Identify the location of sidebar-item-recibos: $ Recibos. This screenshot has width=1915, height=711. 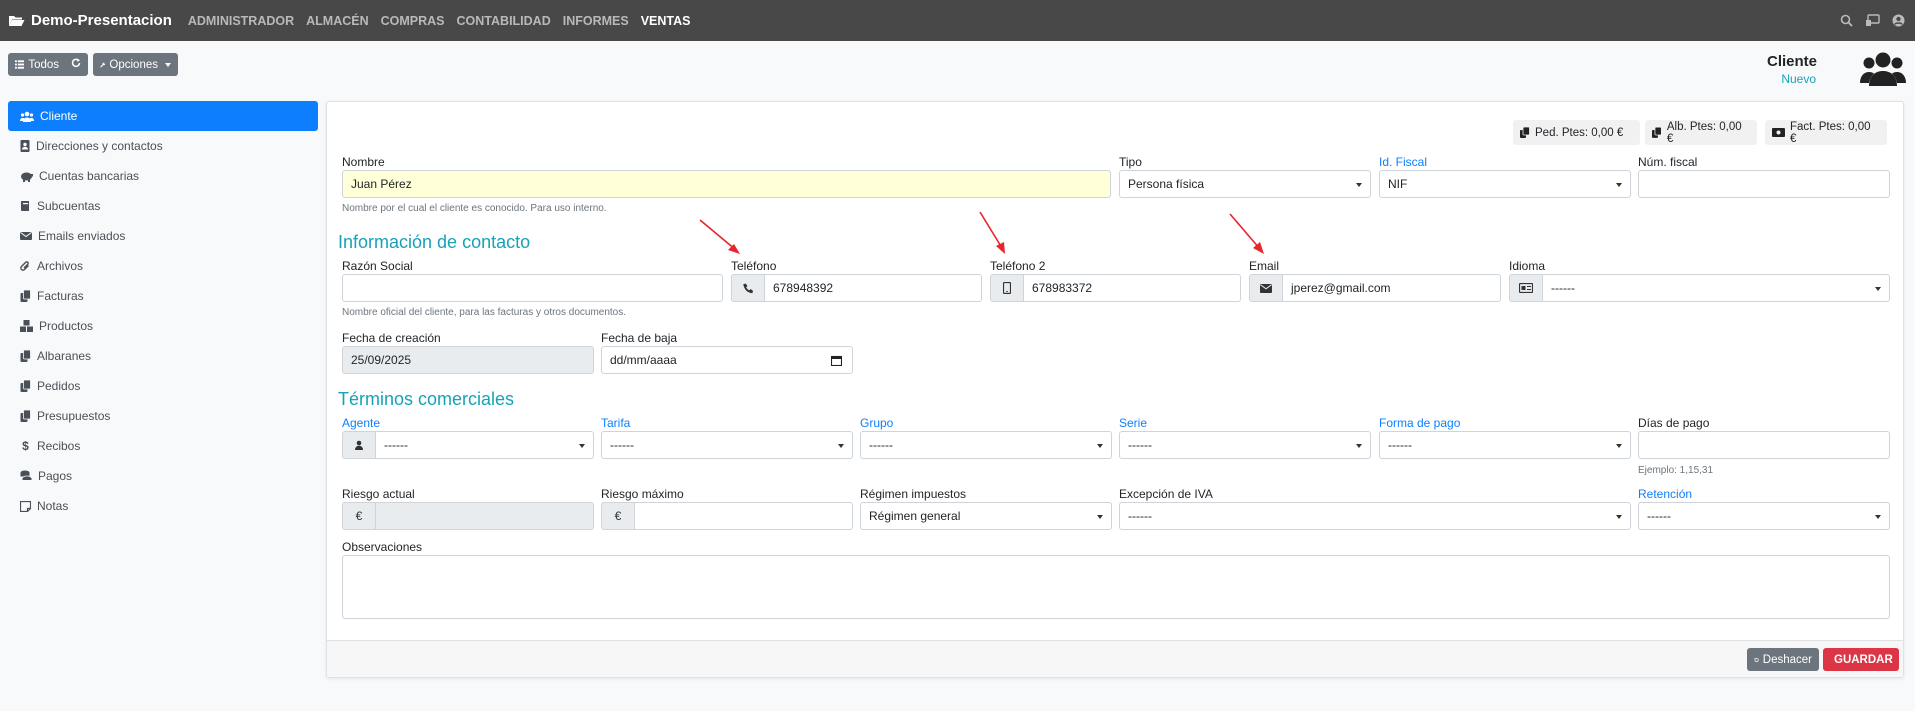
(163, 446).